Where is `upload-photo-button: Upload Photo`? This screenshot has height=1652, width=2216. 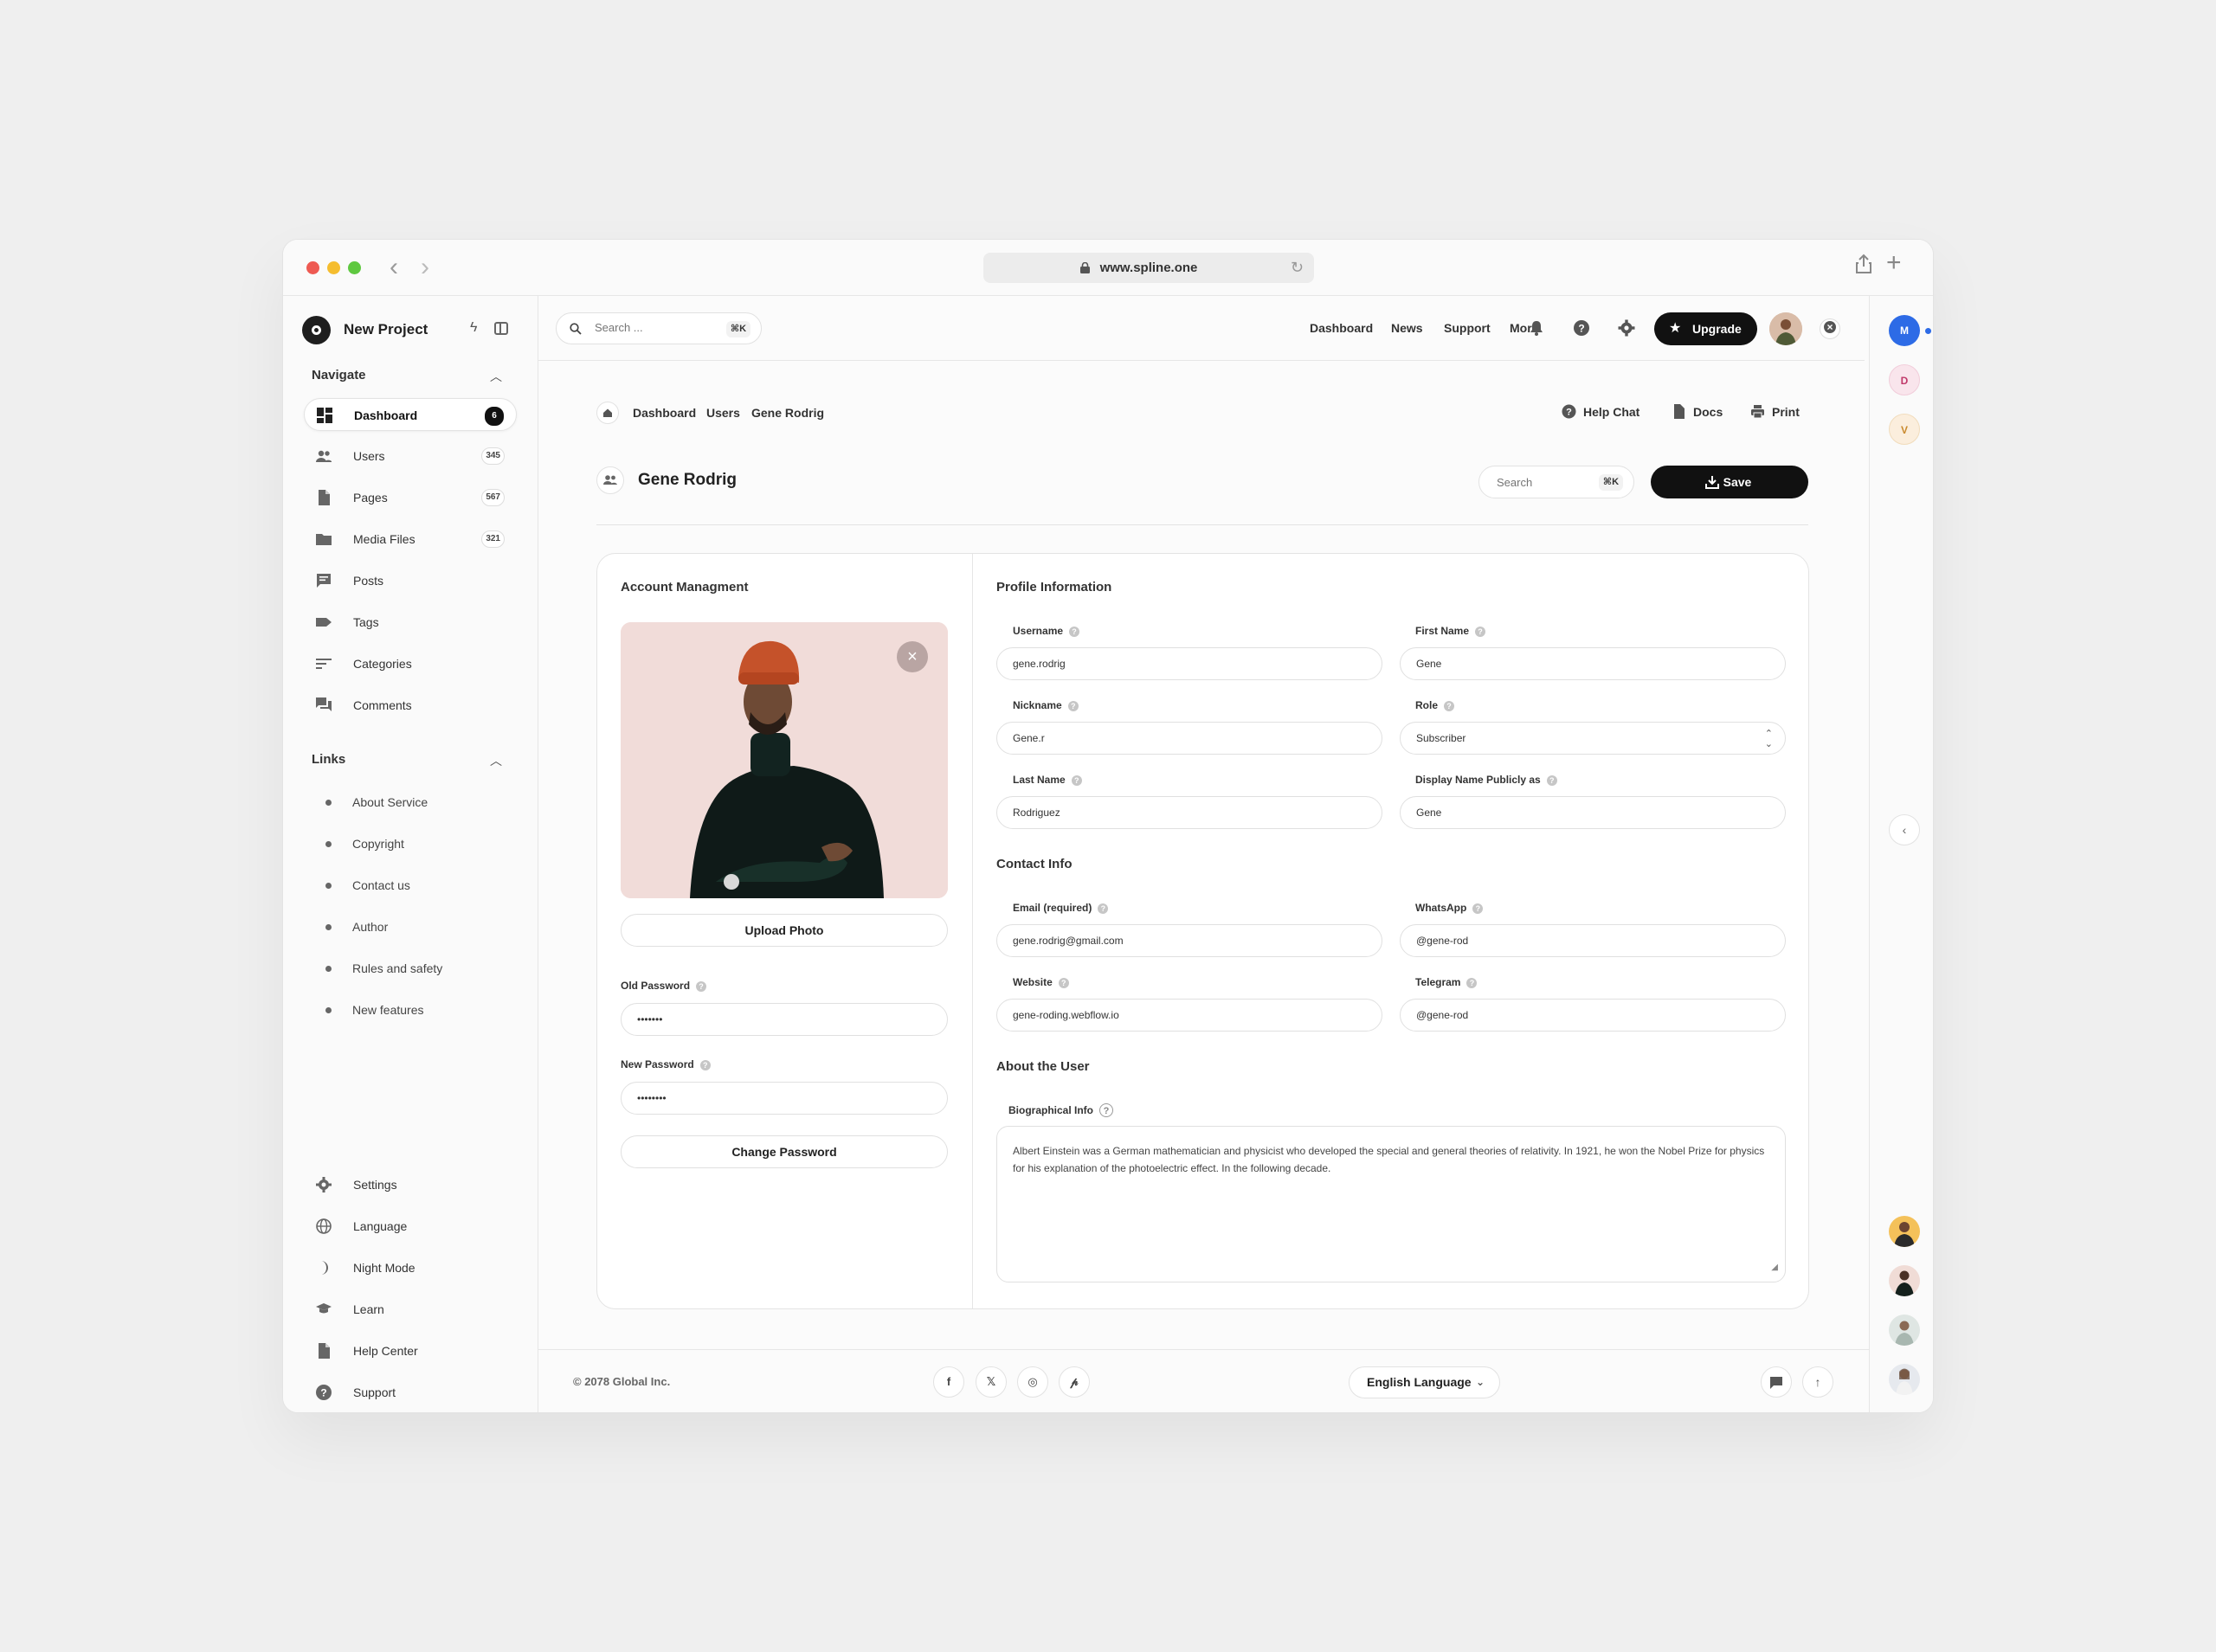
upload-photo-button: Upload Photo is located at coordinates (784, 930).